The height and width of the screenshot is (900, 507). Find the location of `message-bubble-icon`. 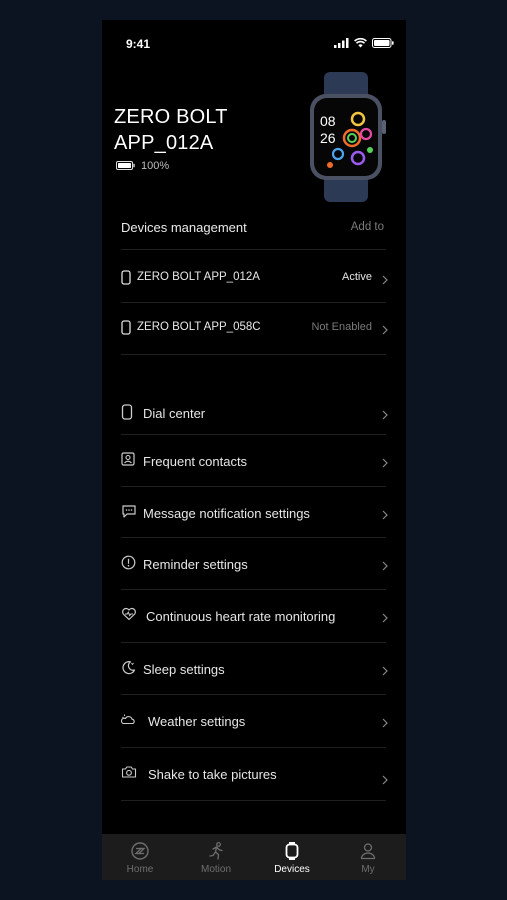

message-bubble-icon is located at coordinates (129, 514).